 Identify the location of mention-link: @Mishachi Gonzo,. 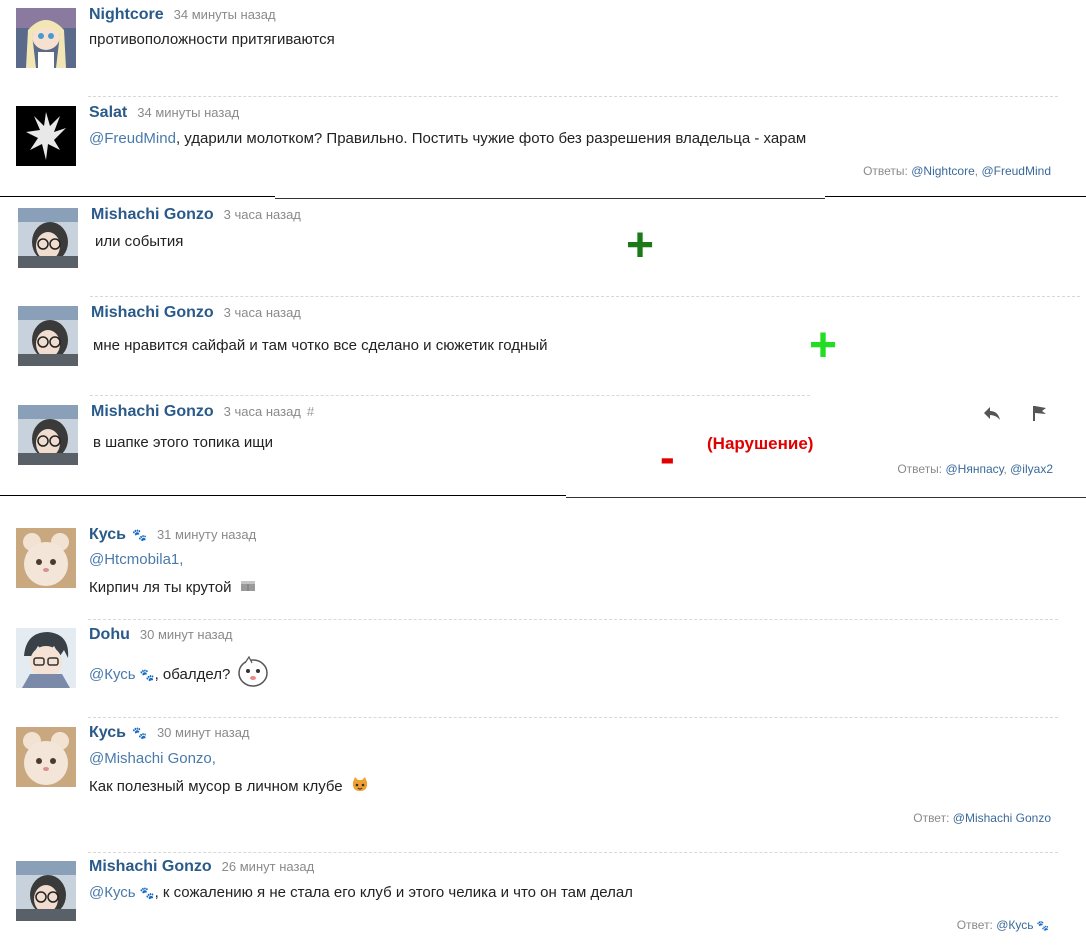
(152, 758).